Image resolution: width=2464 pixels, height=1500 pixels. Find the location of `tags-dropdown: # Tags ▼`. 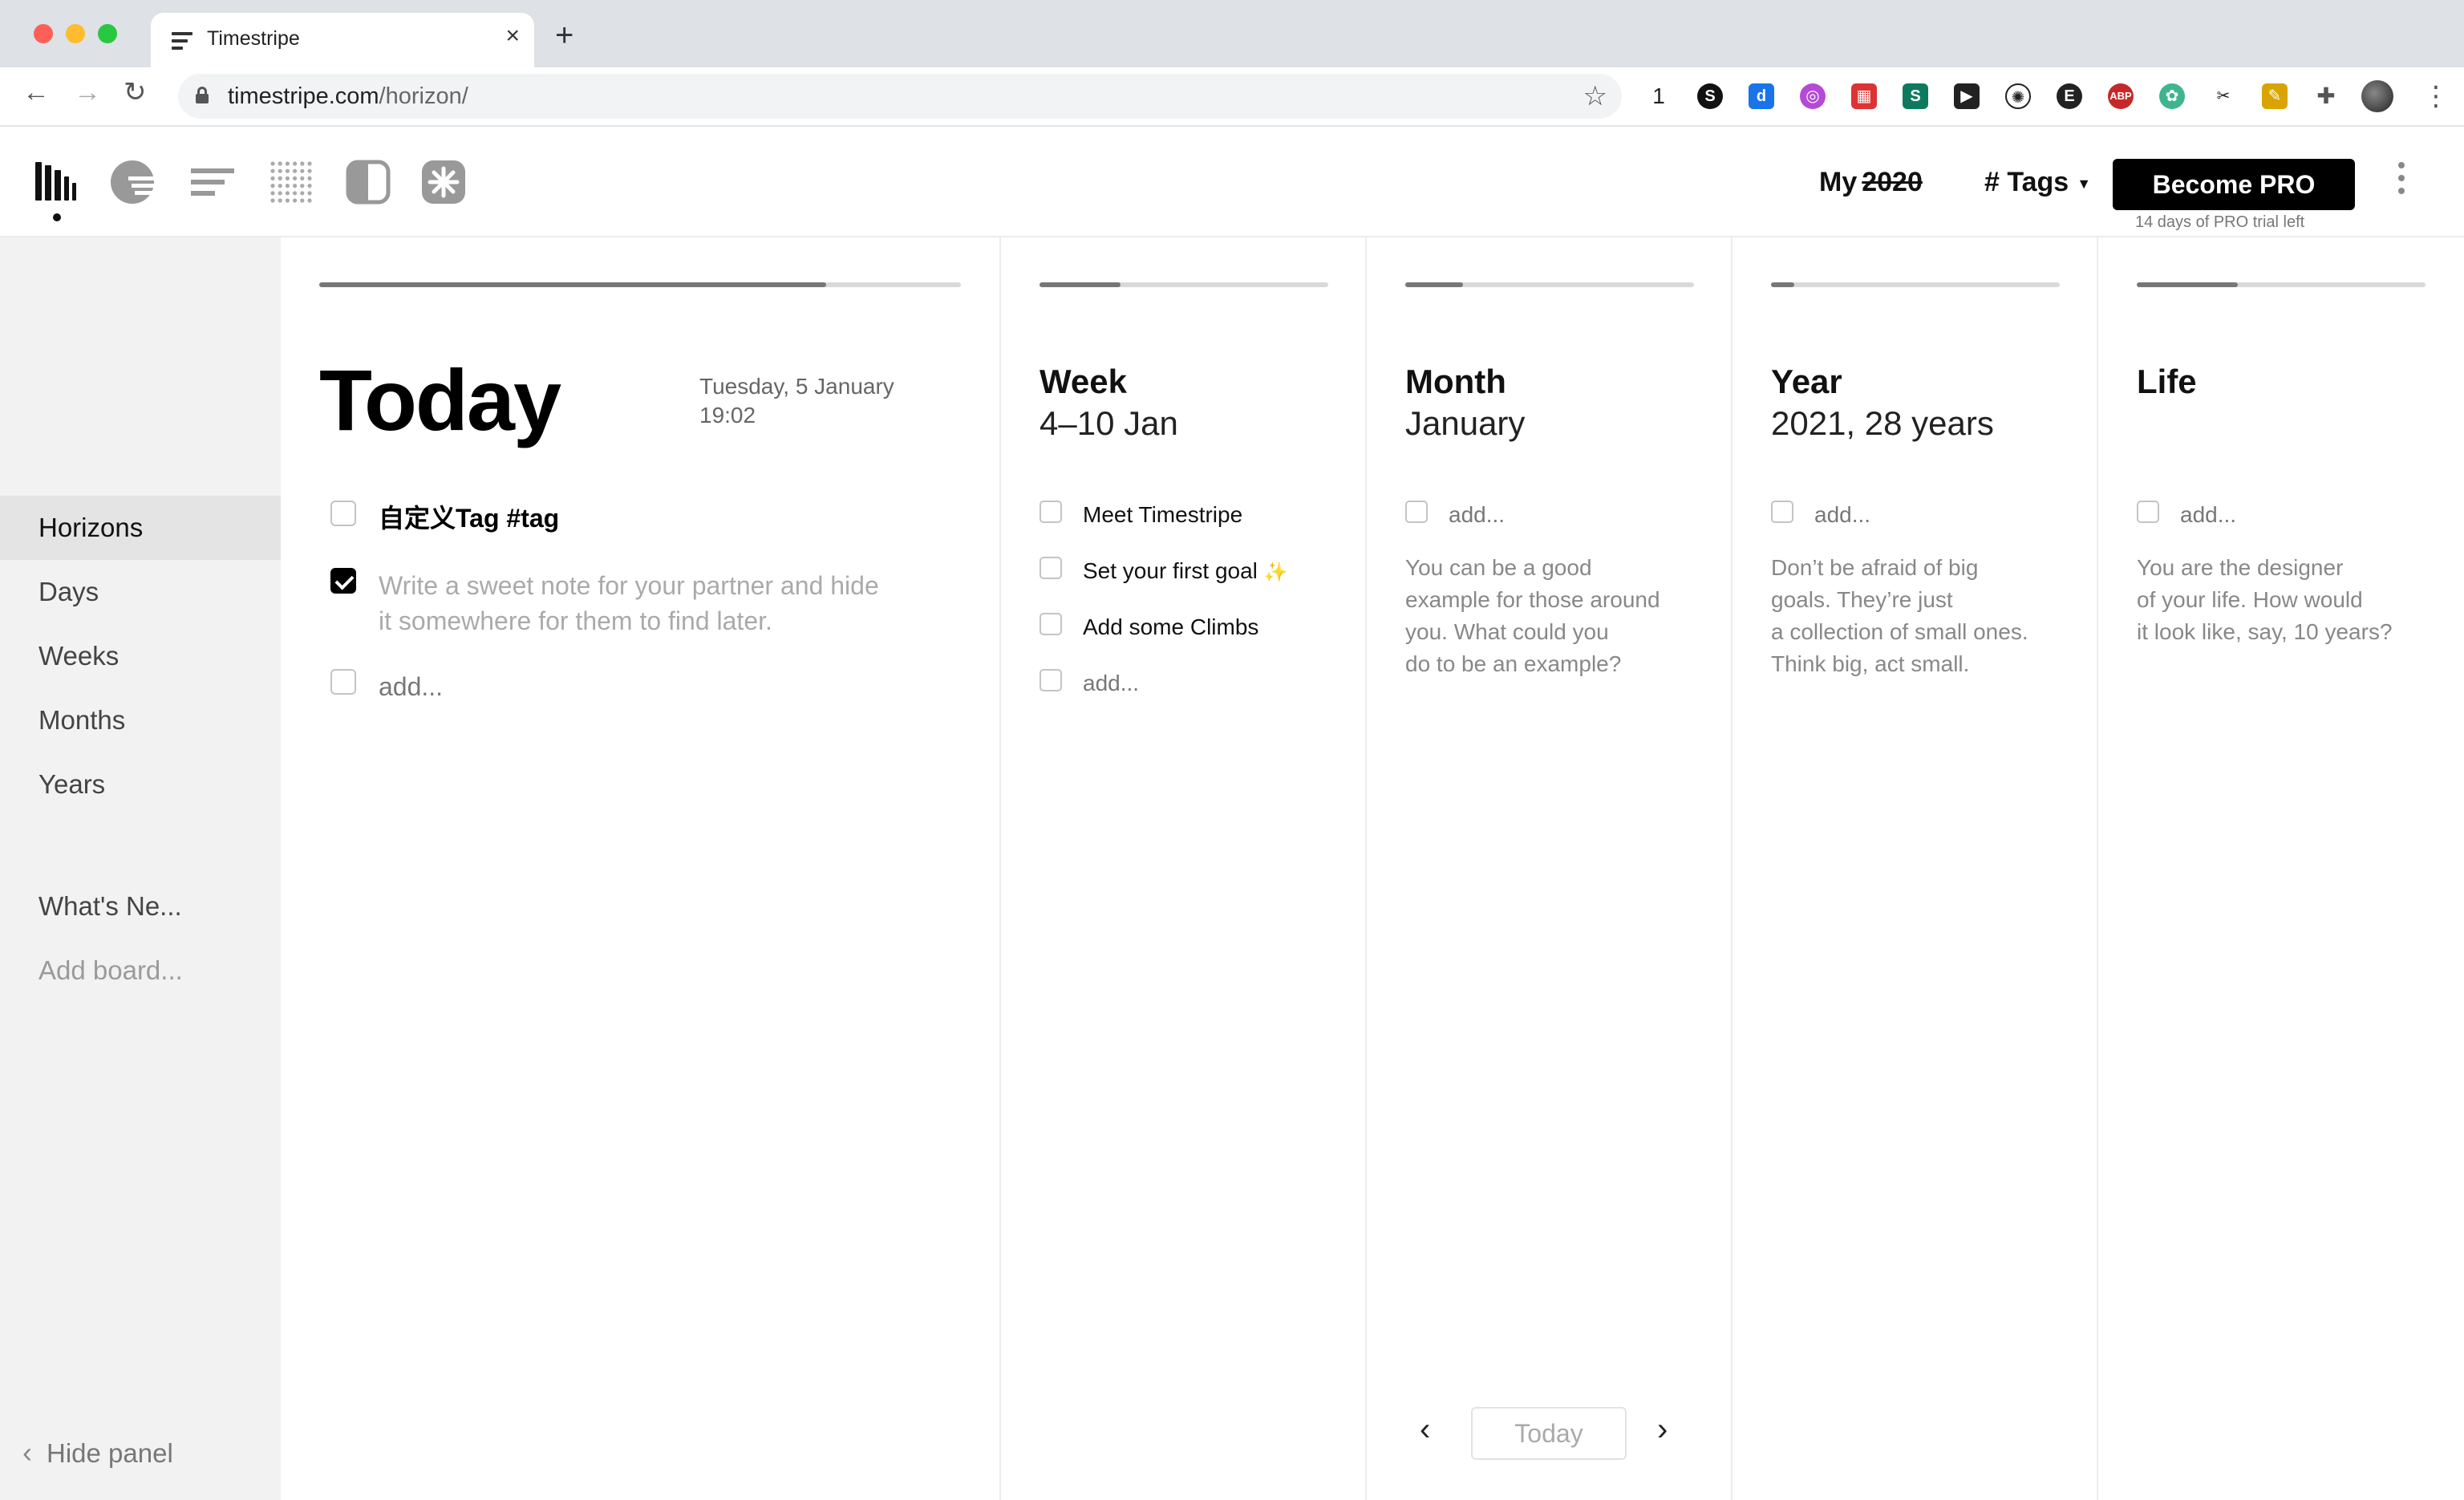

tags-dropdown: # Tags ▼ is located at coordinates (2037, 182).